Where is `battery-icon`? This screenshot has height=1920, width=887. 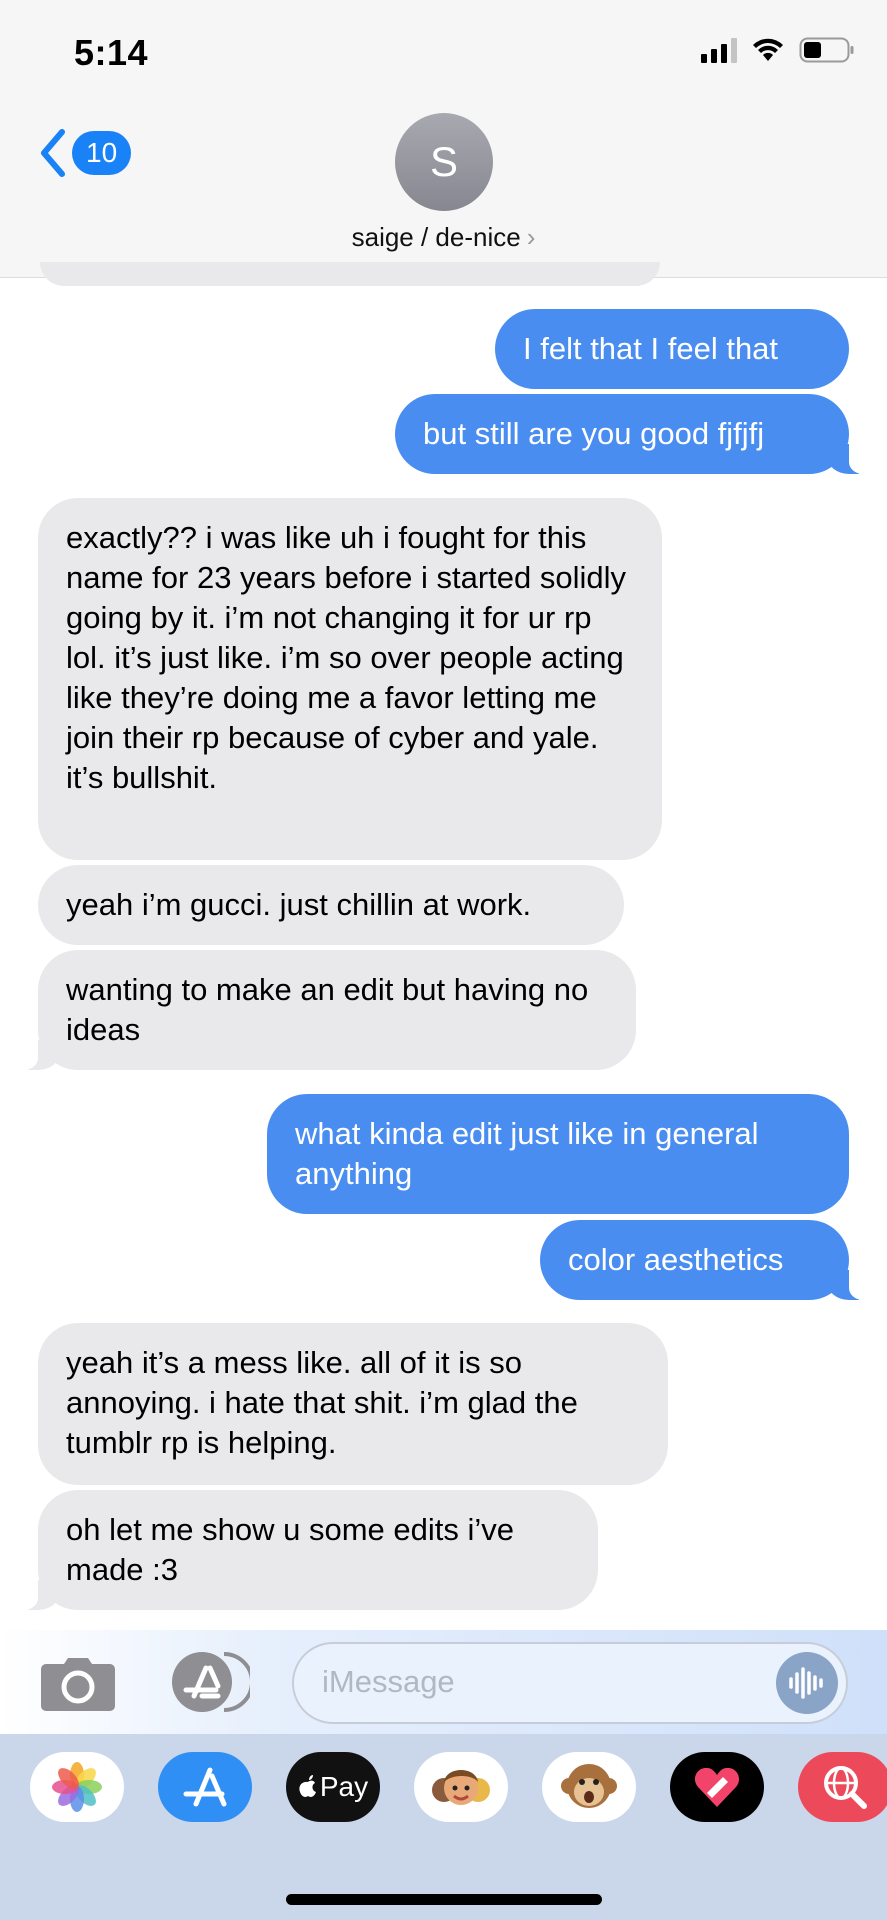 battery-icon is located at coordinates (827, 50).